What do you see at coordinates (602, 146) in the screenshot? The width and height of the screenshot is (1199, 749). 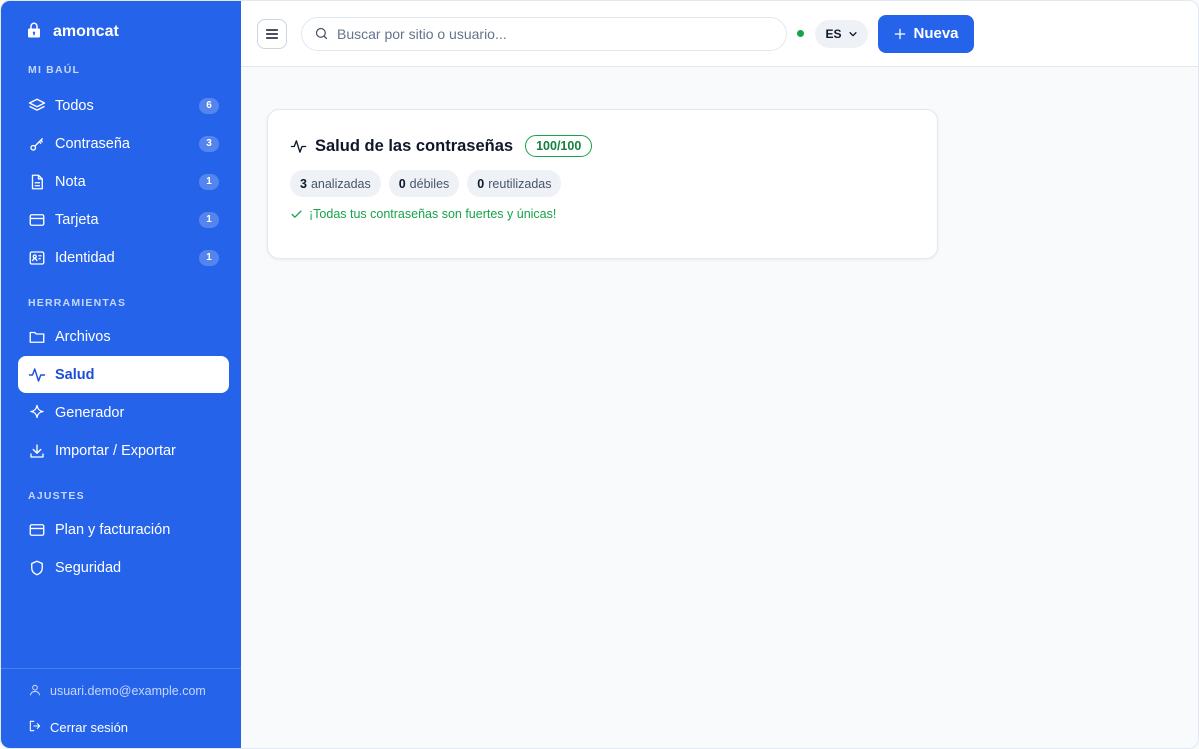 I see `card-header: Salud de las contraseñas 100/100` at bounding box center [602, 146].